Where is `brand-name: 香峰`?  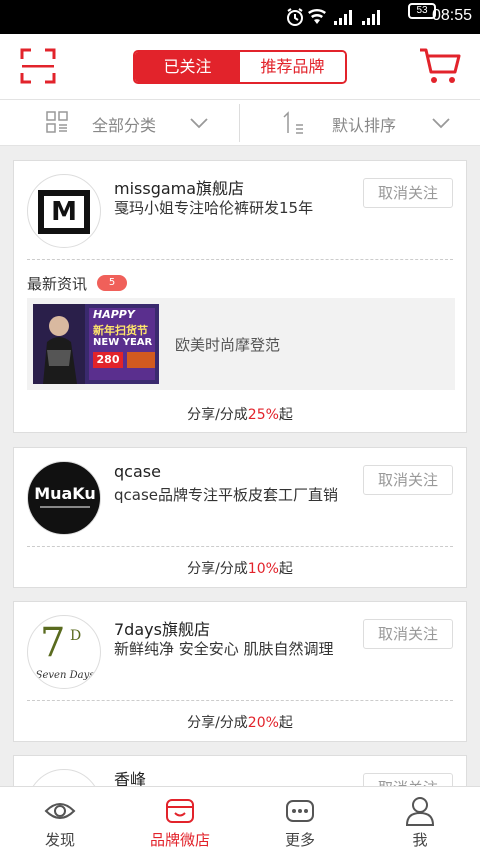 brand-name: 香峰 is located at coordinates (130, 776).